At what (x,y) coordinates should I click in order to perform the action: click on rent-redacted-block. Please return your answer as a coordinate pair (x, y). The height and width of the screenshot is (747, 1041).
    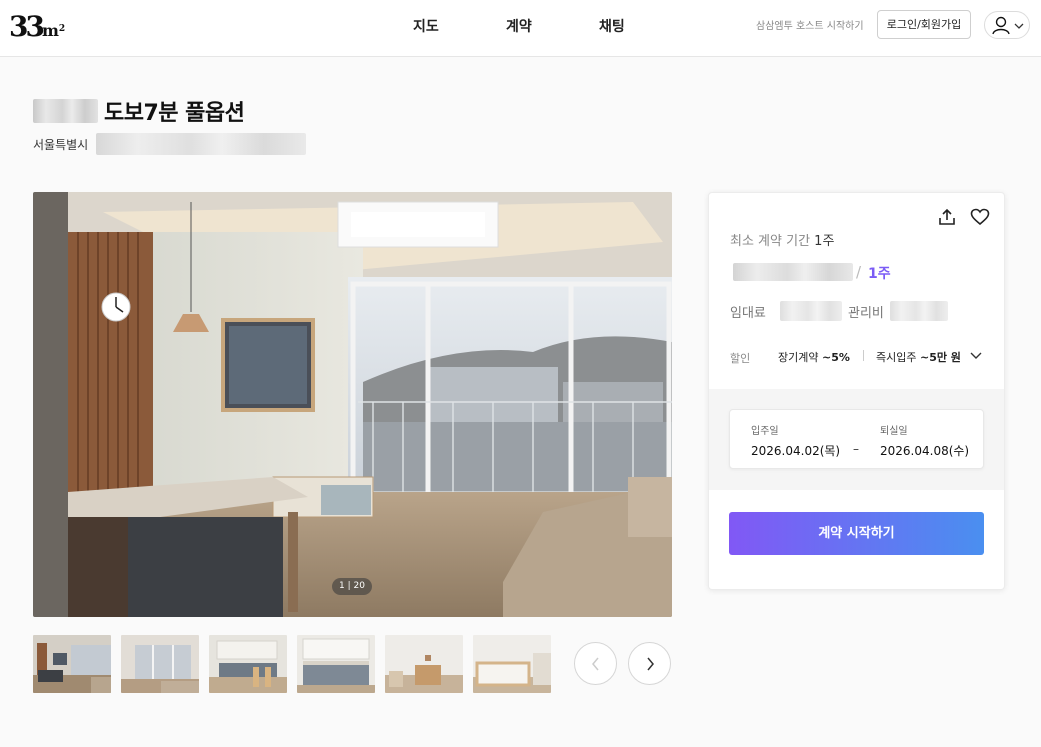
    Looking at the image, I should click on (811, 311).